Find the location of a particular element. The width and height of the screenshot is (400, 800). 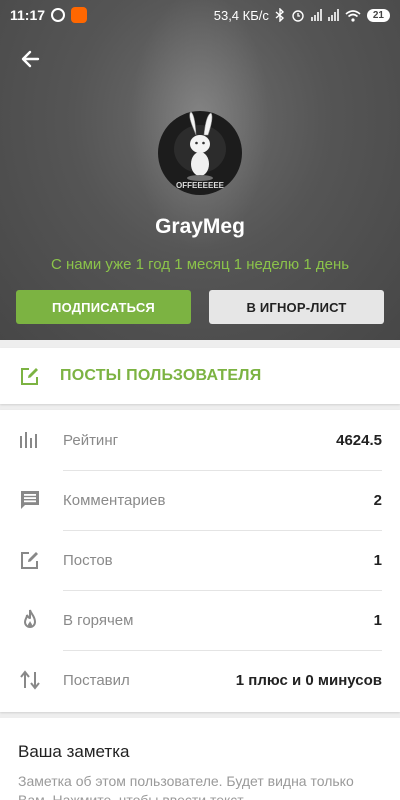

stat-row-votes: Поставил 1 плюс и 0 минусов is located at coordinates (200, 680).